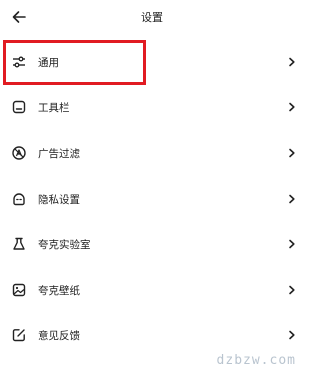 This screenshot has width=320, height=371. What do you see at coordinates (152, 335) in the screenshot?
I see `settings-item-feedback: 意见反馈` at bounding box center [152, 335].